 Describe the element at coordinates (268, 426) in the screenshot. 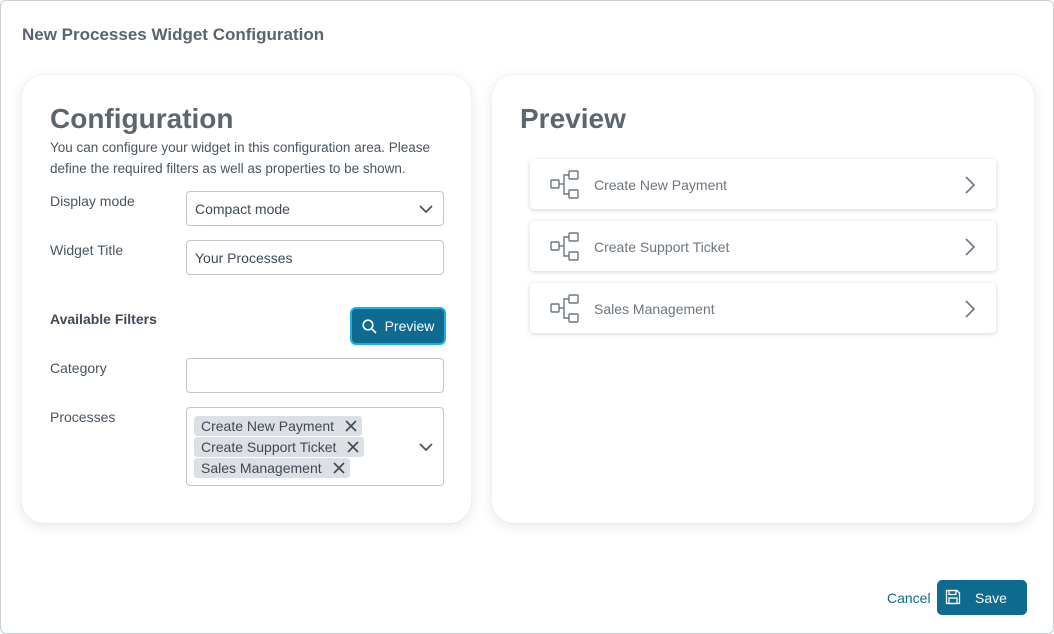

I see `process-chip-label: Create New Payment` at that location.